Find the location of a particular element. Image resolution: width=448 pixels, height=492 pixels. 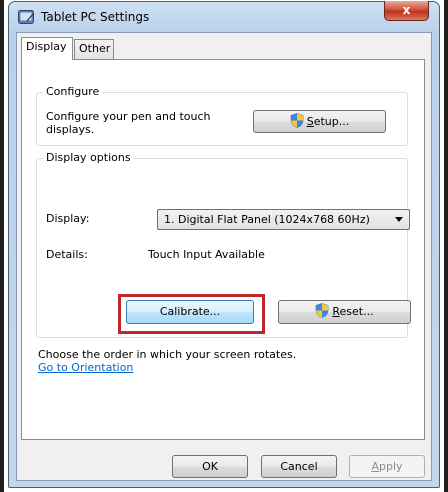

reset-button-accel: R is located at coordinates (336, 311).